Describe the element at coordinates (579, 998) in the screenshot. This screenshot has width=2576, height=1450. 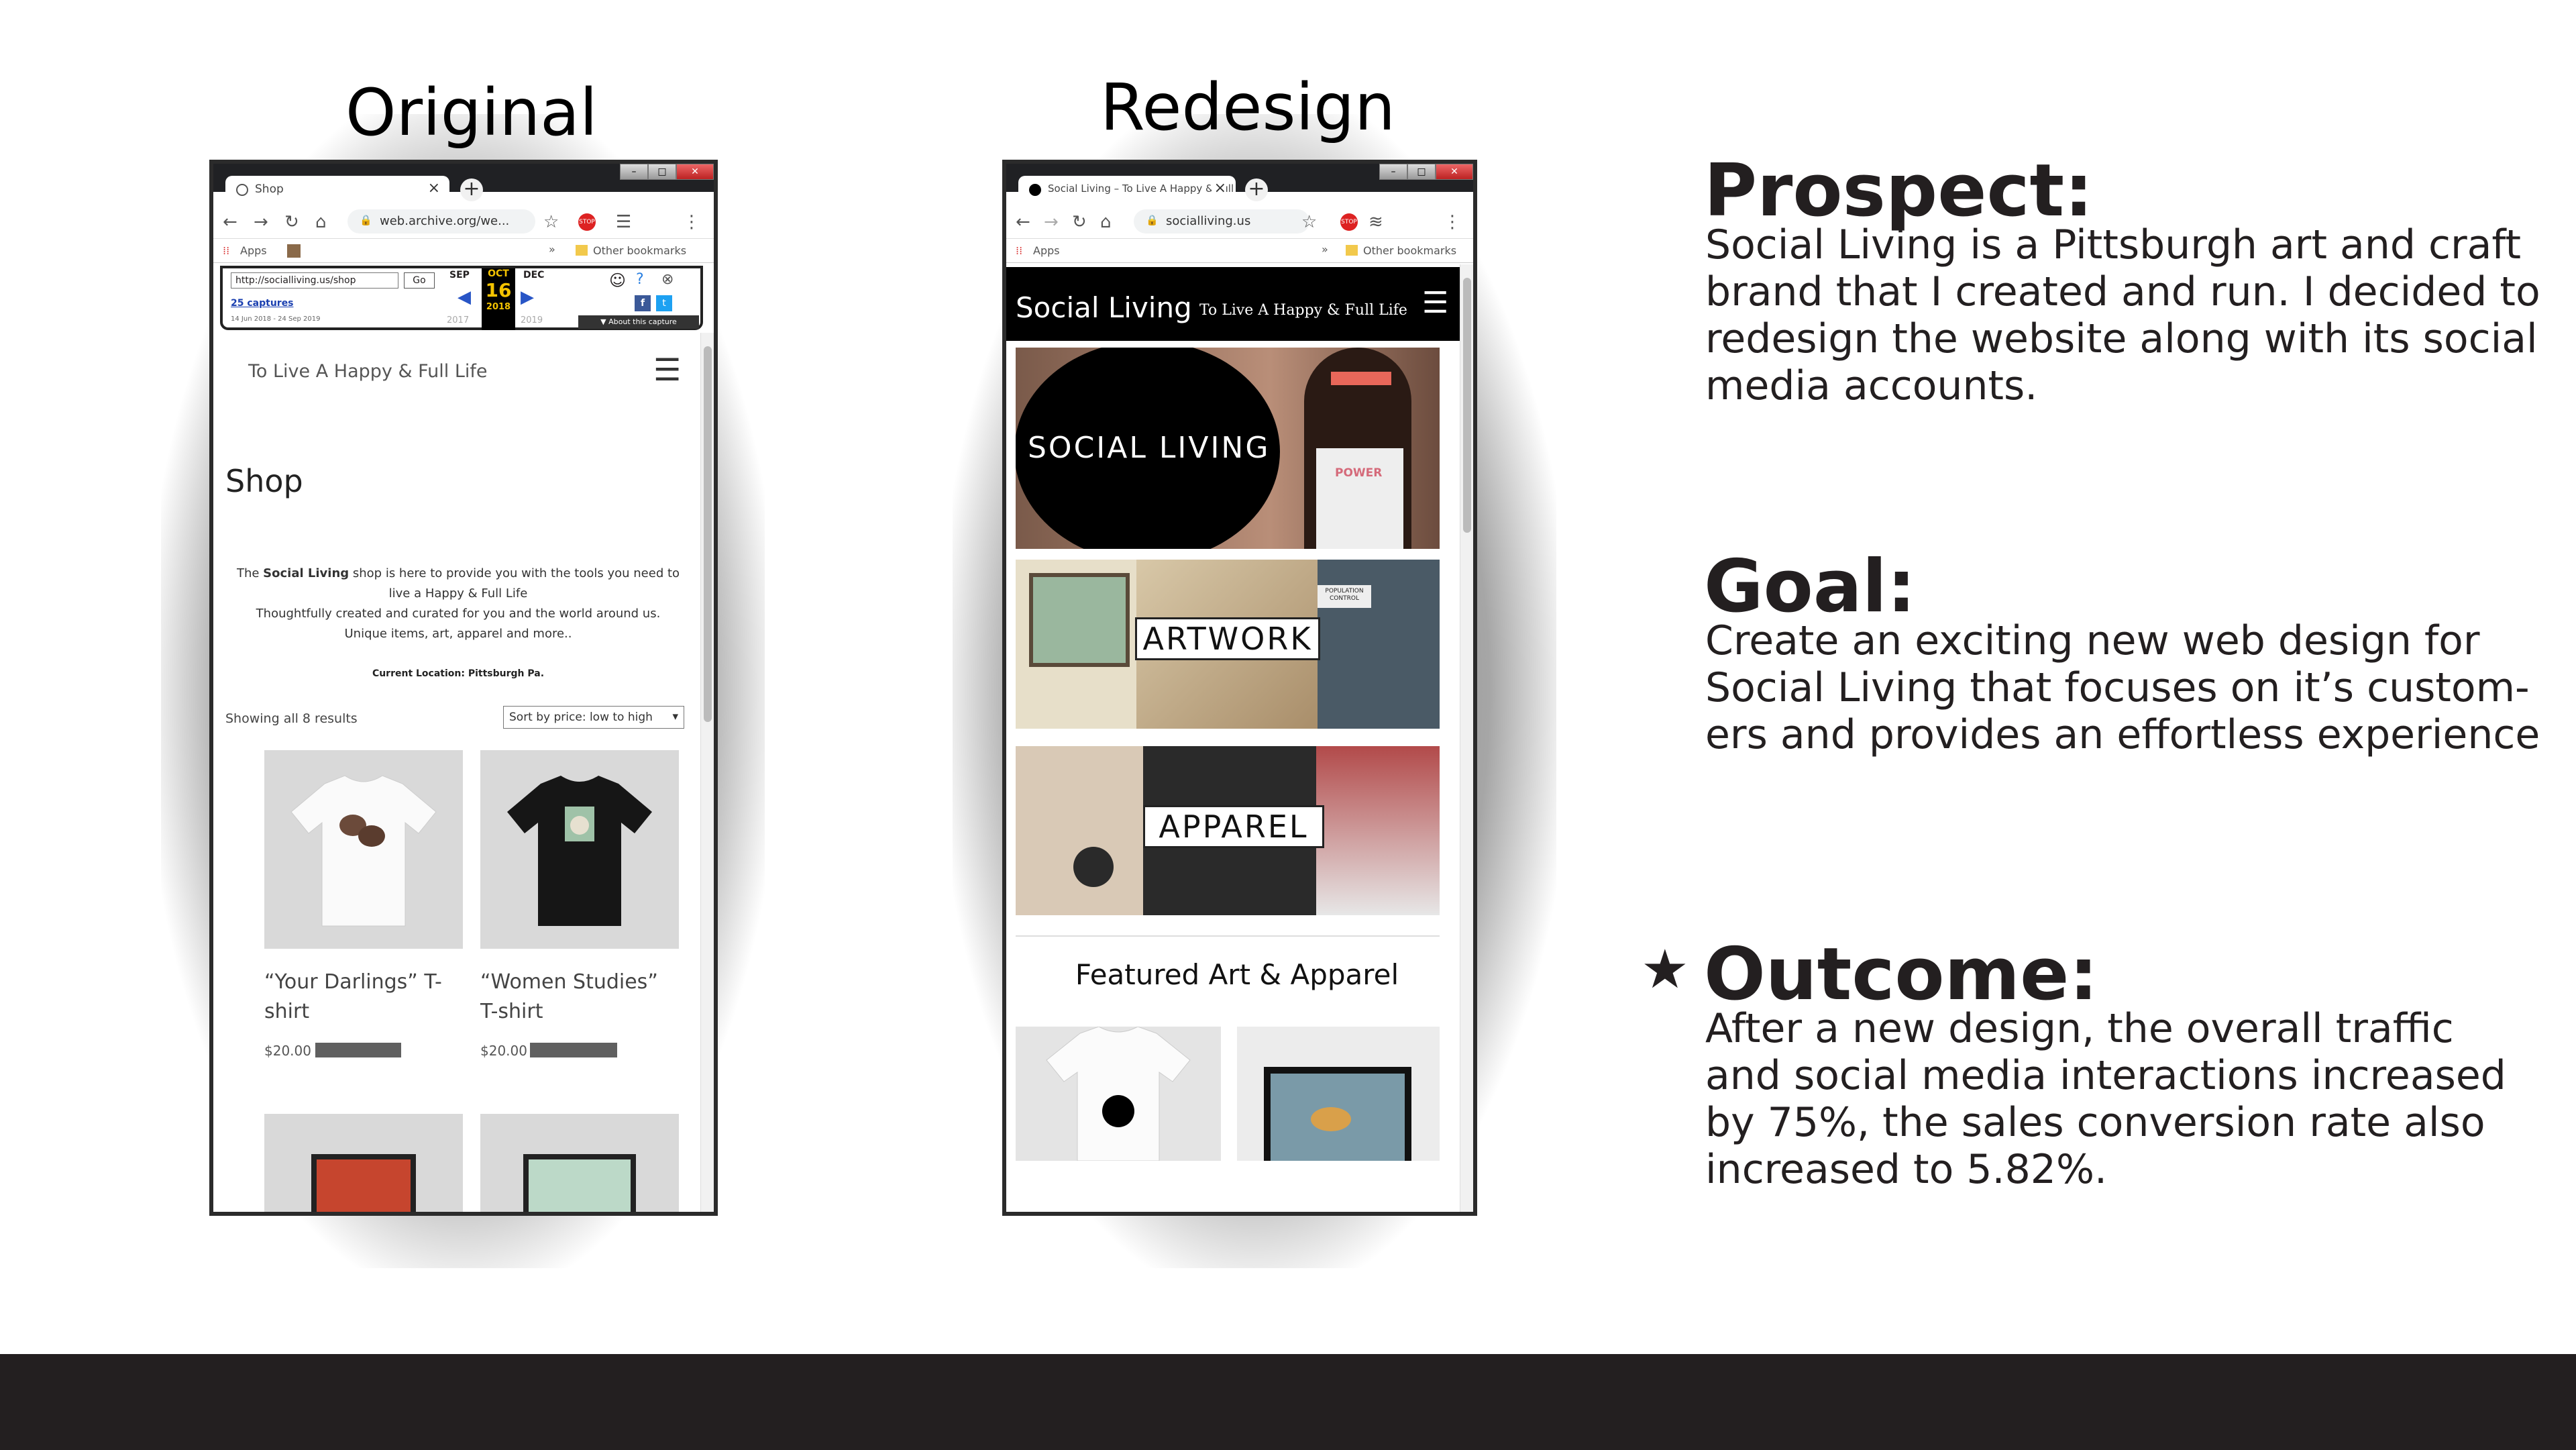
I see `product-title: “Women Studies” T-shirt` at that location.